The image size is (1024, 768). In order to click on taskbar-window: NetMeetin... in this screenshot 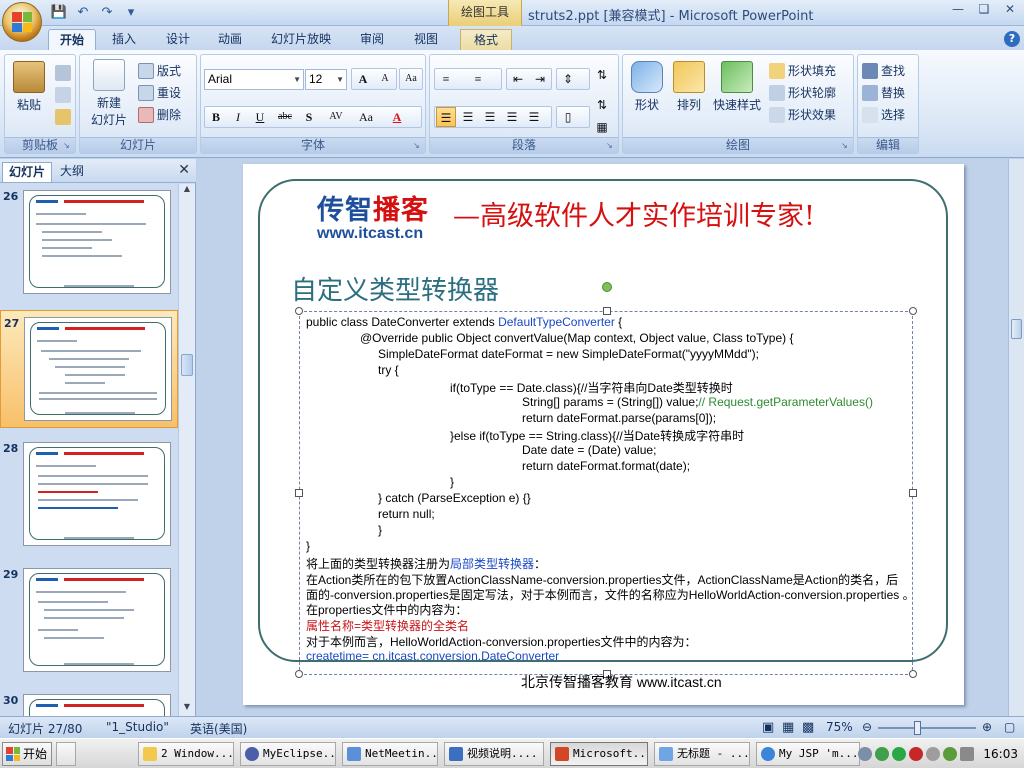, I will do `click(390, 754)`.